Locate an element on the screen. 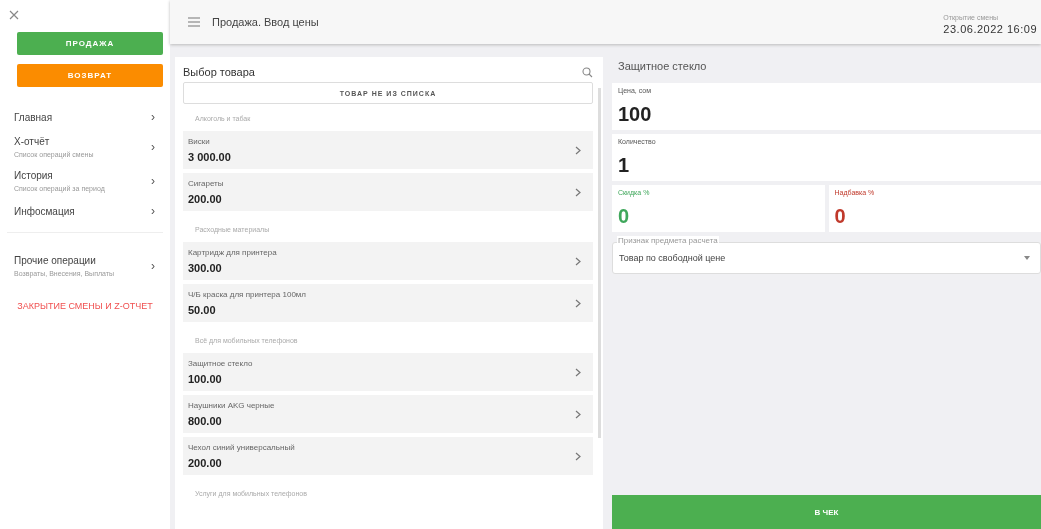 This screenshot has width=1041, height=529. scrollbar is located at coordinates (599, 263).